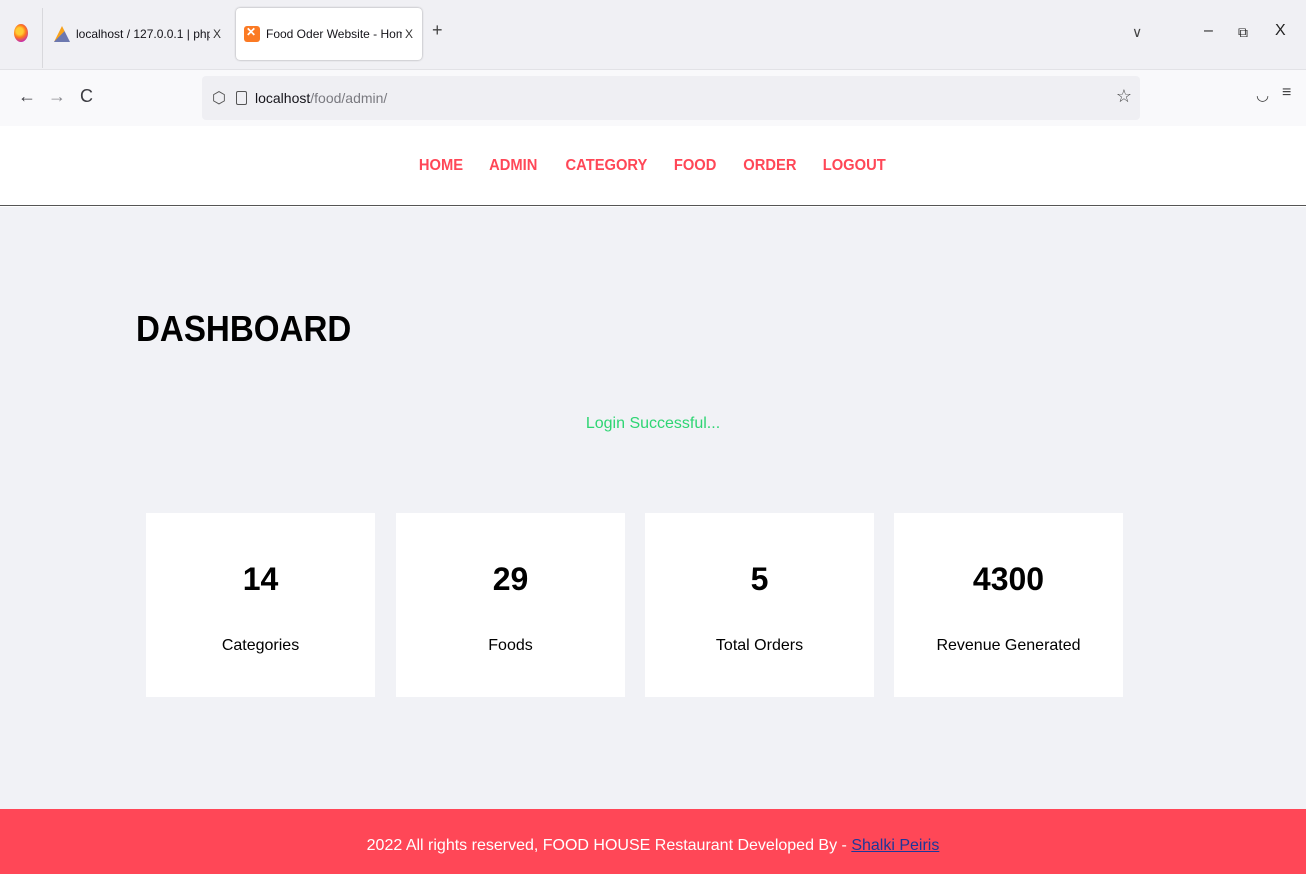 The height and width of the screenshot is (874, 1306). I want to click on tab-separator, so click(42, 38).